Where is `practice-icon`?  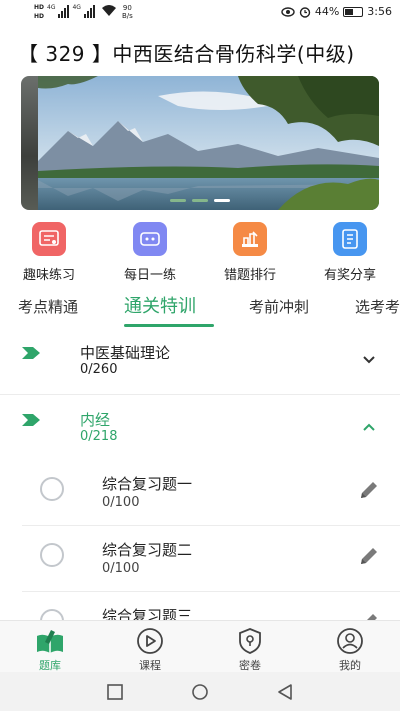 practice-icon is located at coordinates (49, 239).